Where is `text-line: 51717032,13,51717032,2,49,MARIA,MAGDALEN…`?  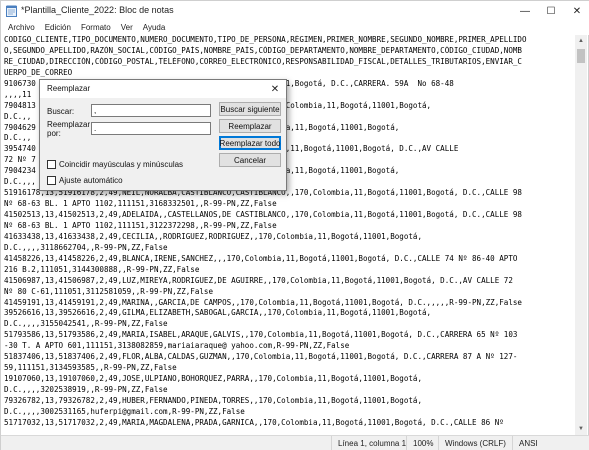
text-line: 51717032,13,51717032,2,49,MARIA,MAGDALEN… is located at coordinates (254, 422).